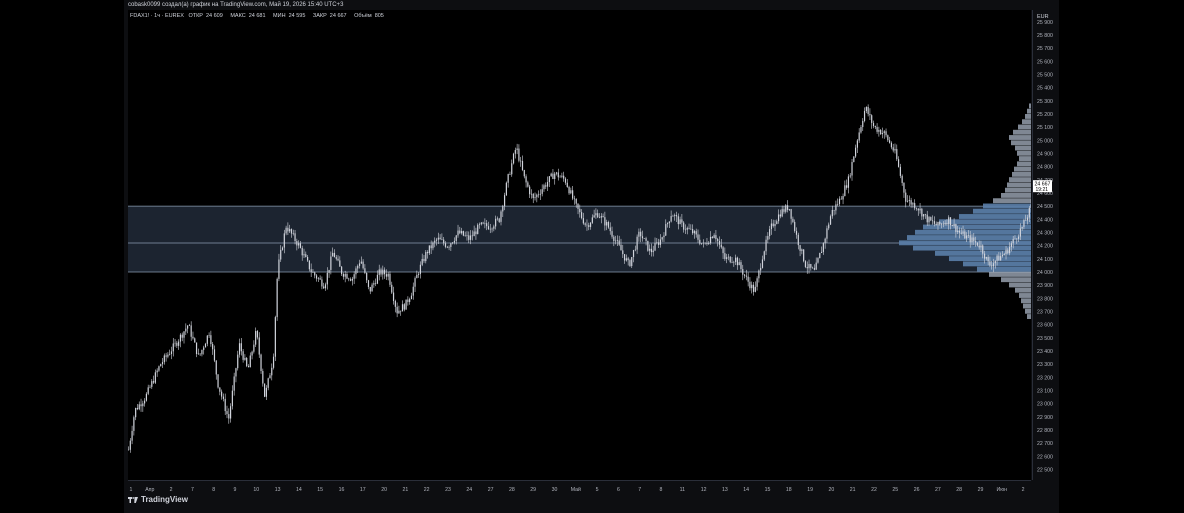 This screenshot has width=1184, height=513. I want to click on price-tick-label: 25 200, so click(1045, 115).